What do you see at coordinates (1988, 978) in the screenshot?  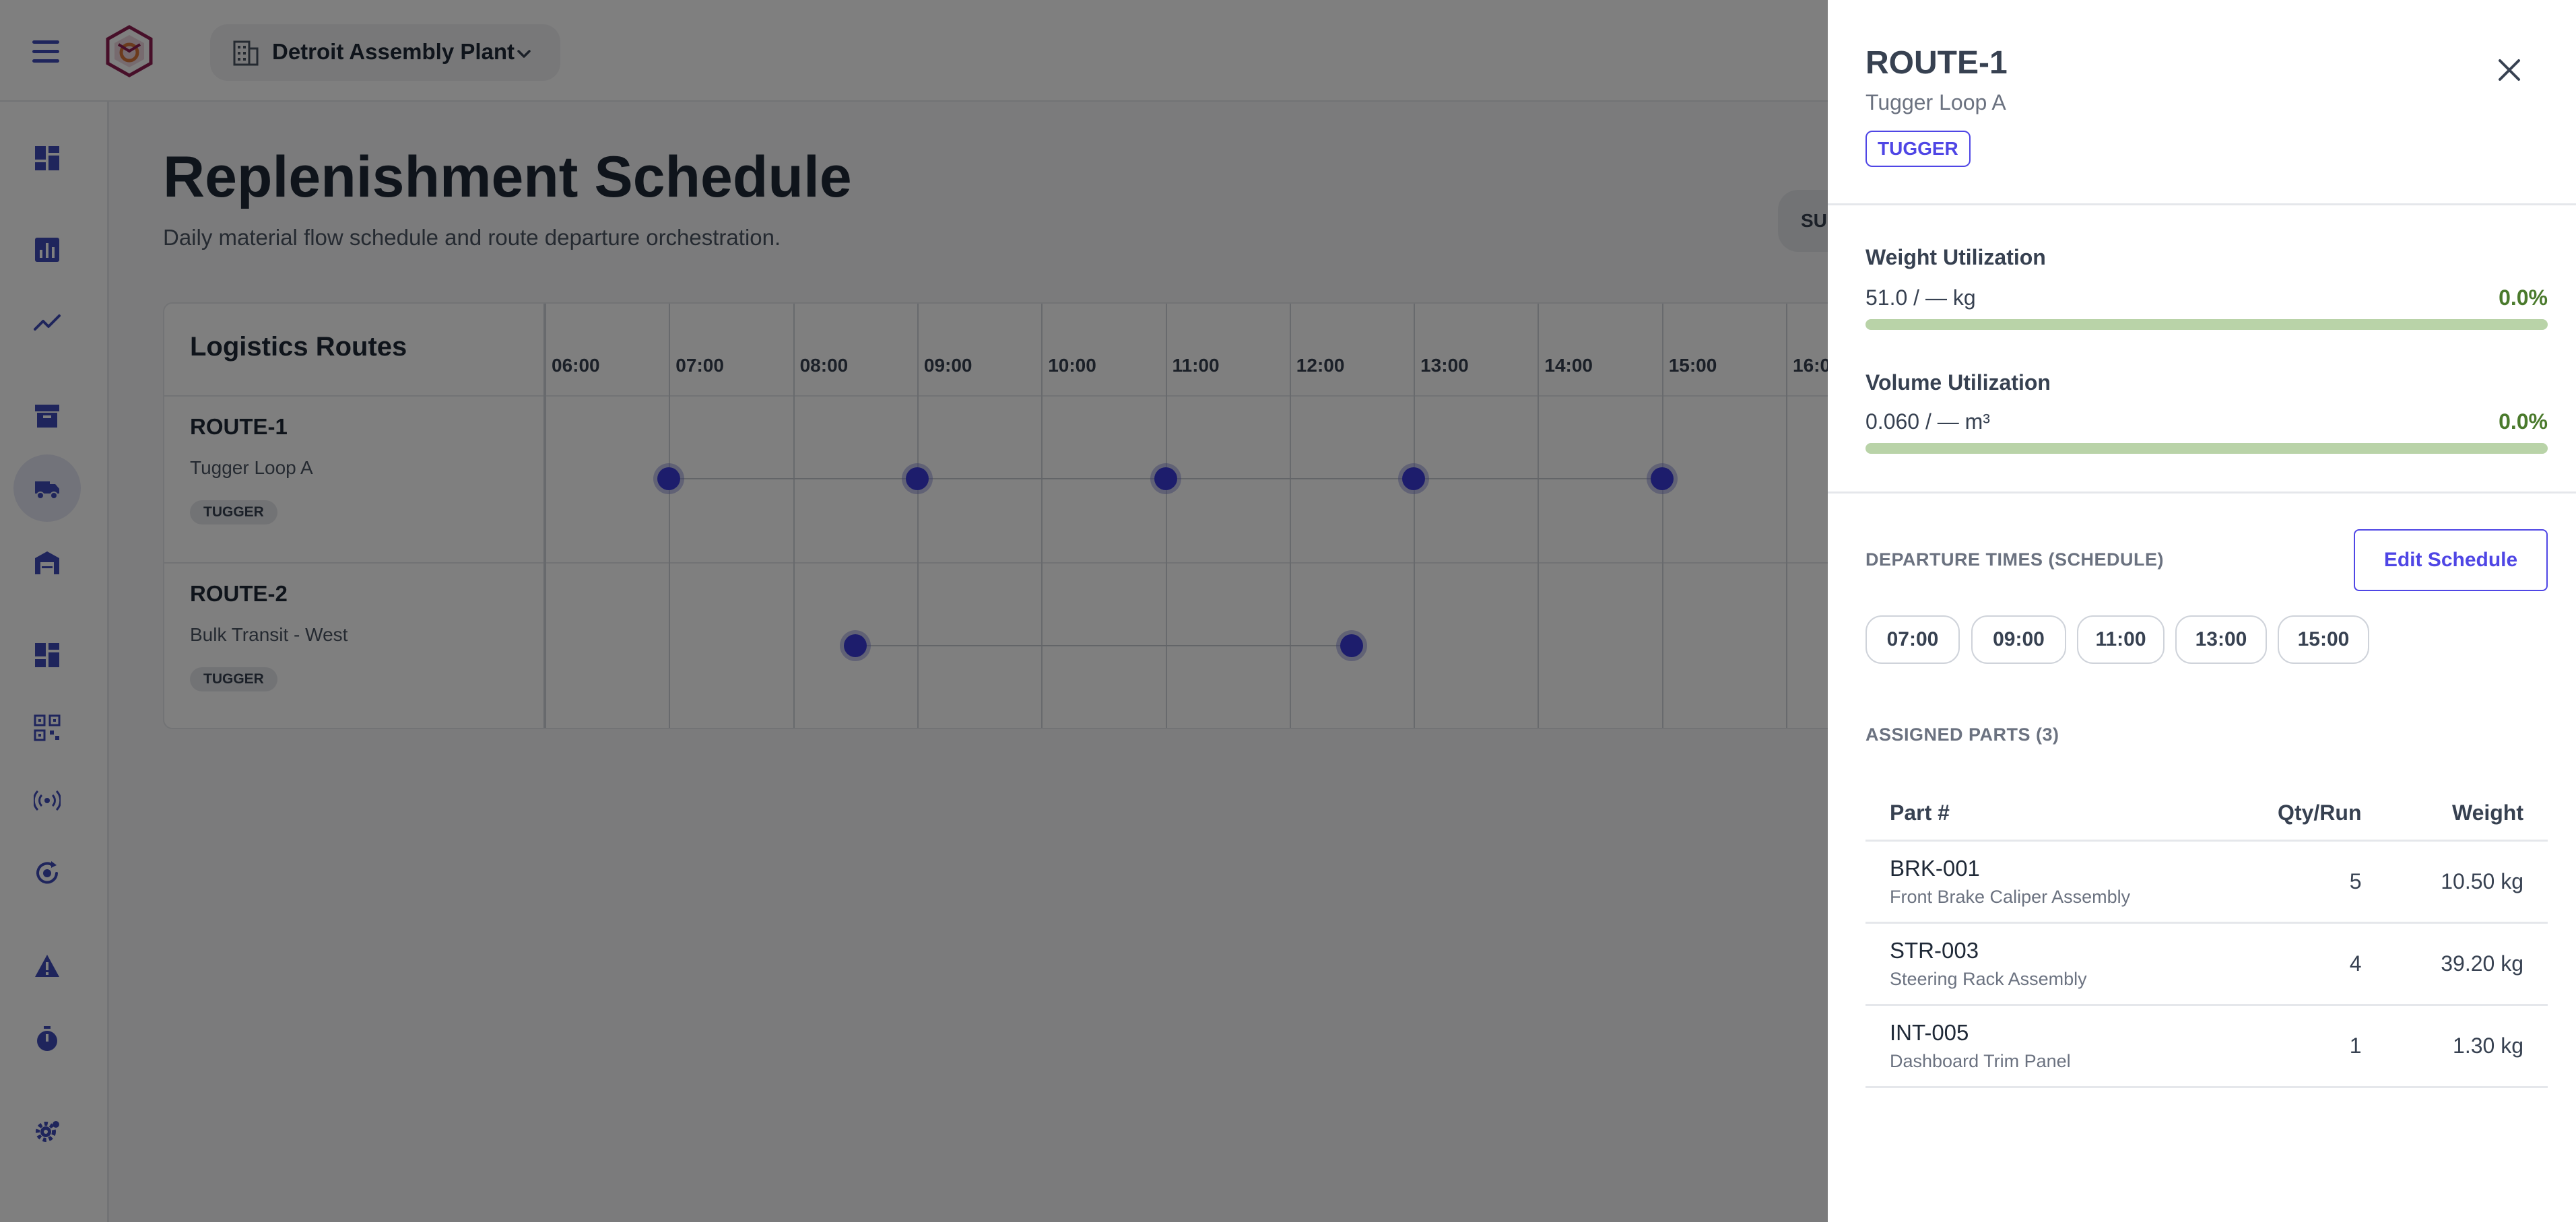 I see `part-name: Steering Rack Assembly` at bounding box center [1988, 978].